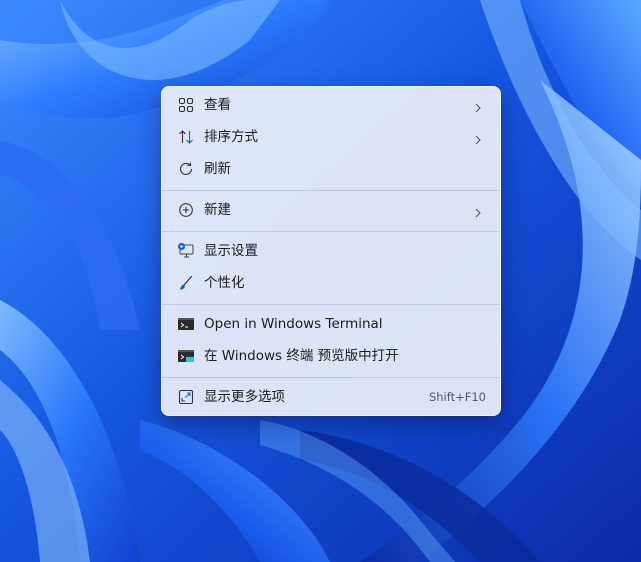 The image size is (641, 562). Describe the element at coordinates (186, 105) in the screenshot. I see `grid-icon` at that location.